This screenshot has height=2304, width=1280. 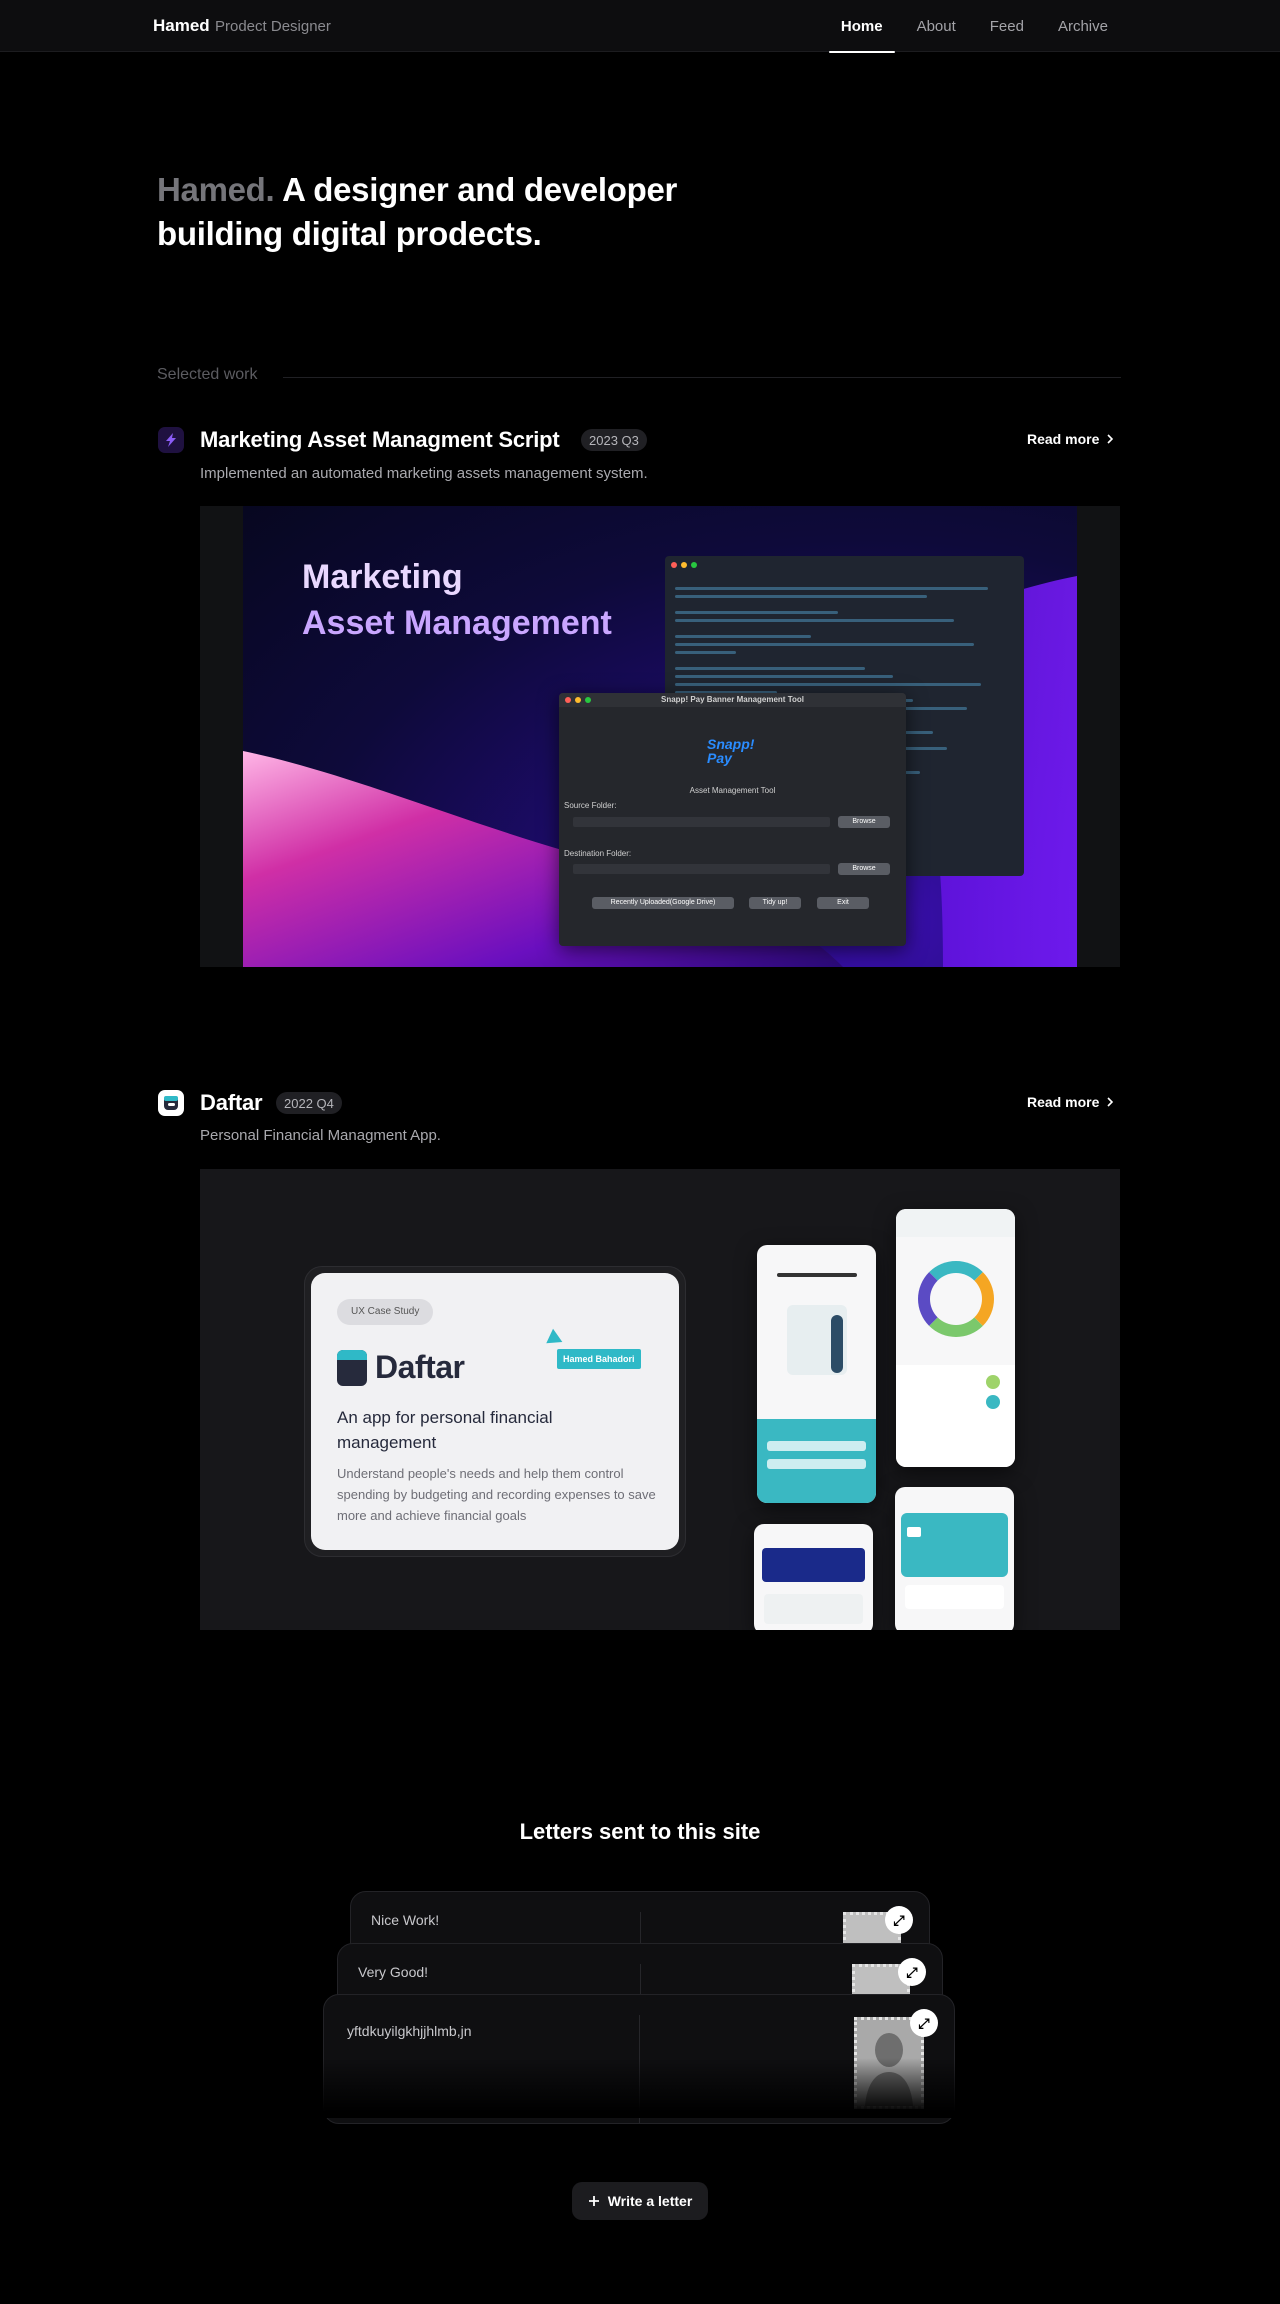 What do you see at coordinates (864, 822) in the screenshot?
I see `browse-source-button: Browse` at bounding box center [864, 822].